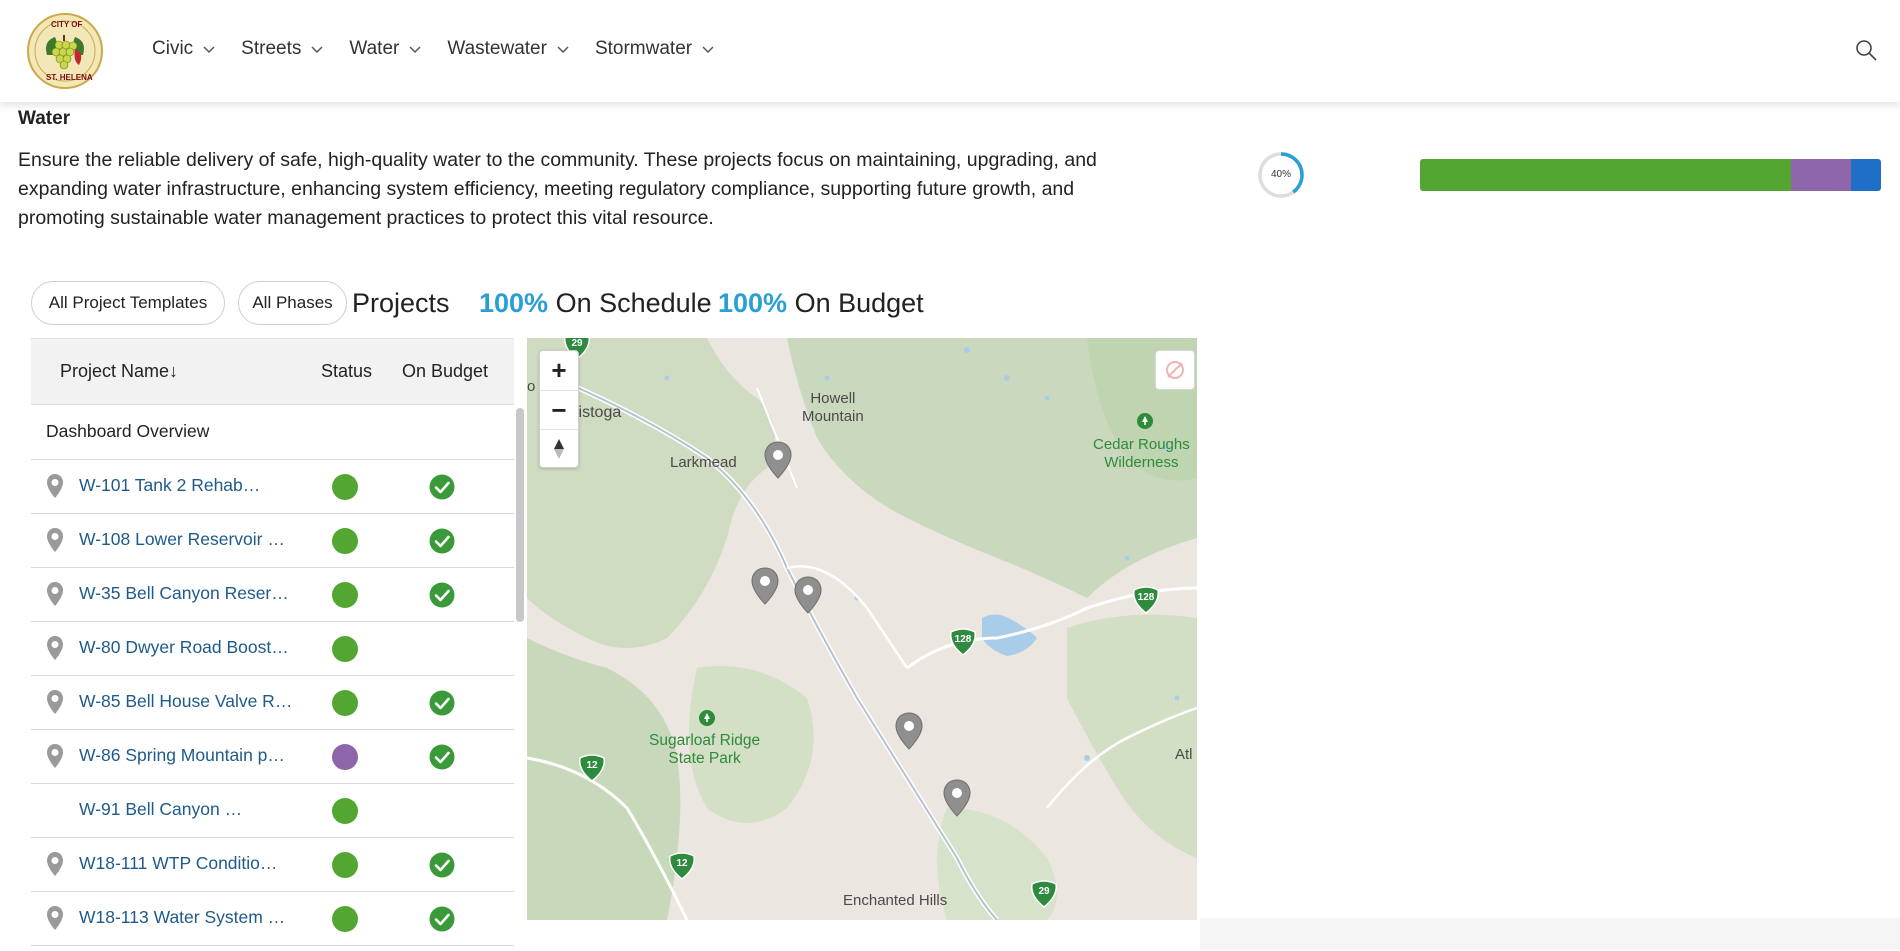 This screenshot has width=1900, height=951. What do you see at coordinates (292, 303) in the screenshot?
I see `phases-filter: All Phases` at bounding box center [292, 303].